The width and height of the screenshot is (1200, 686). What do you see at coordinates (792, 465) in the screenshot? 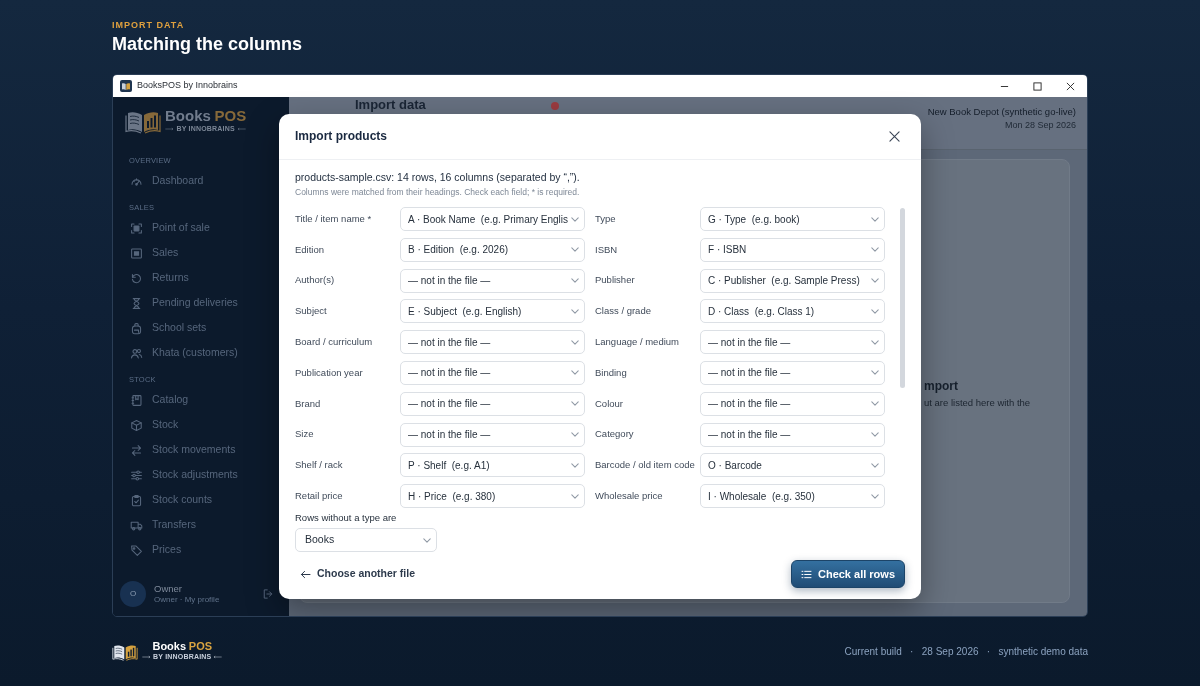
I see `column-select: O · Barcode` at bounding box center [792, 465].